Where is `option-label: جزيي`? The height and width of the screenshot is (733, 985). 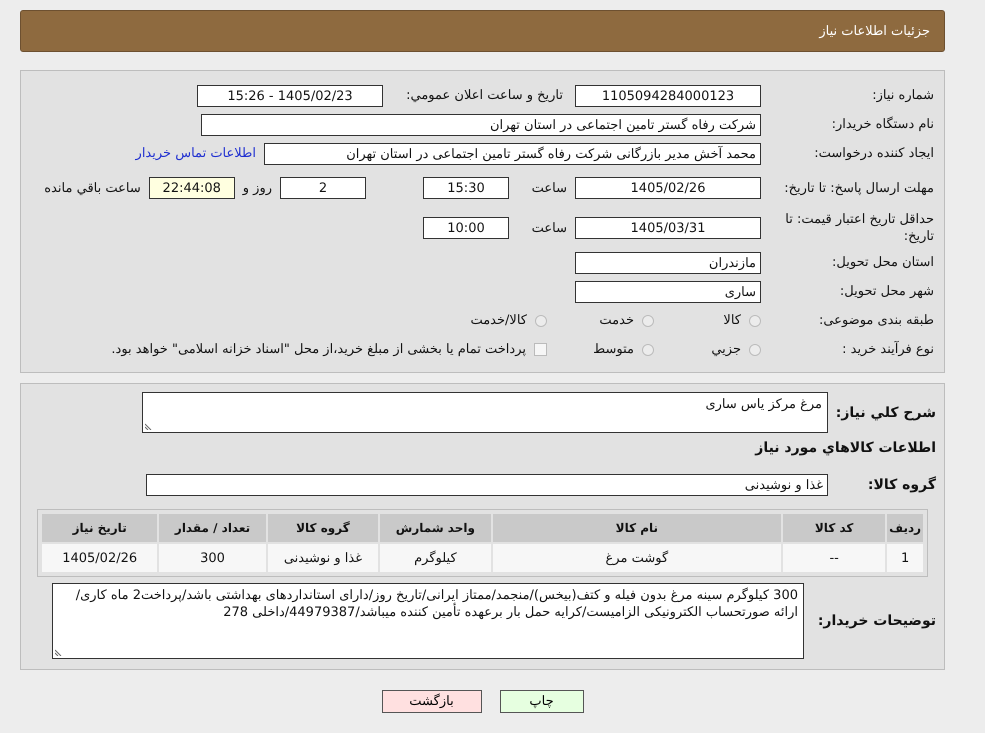
option-label: جزيي is located at coordinates (726, 349).